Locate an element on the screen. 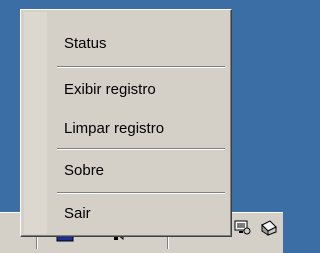 This screenshot has width=320, height=253. menu-item-exibir-registro: Exibir registro is located at coordinates (126, 90).